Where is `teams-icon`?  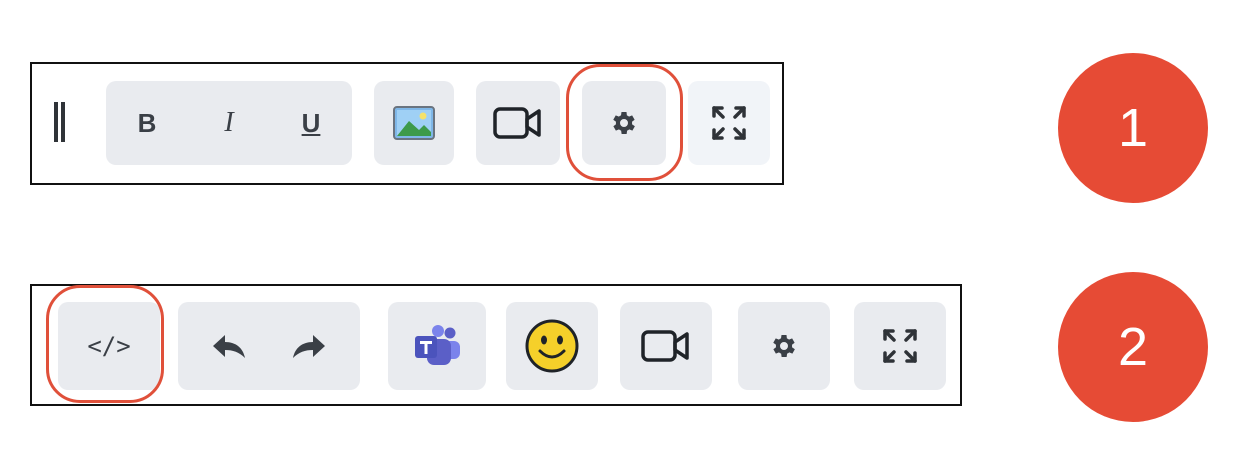 teams-icon is located at coordinates (437, 345).